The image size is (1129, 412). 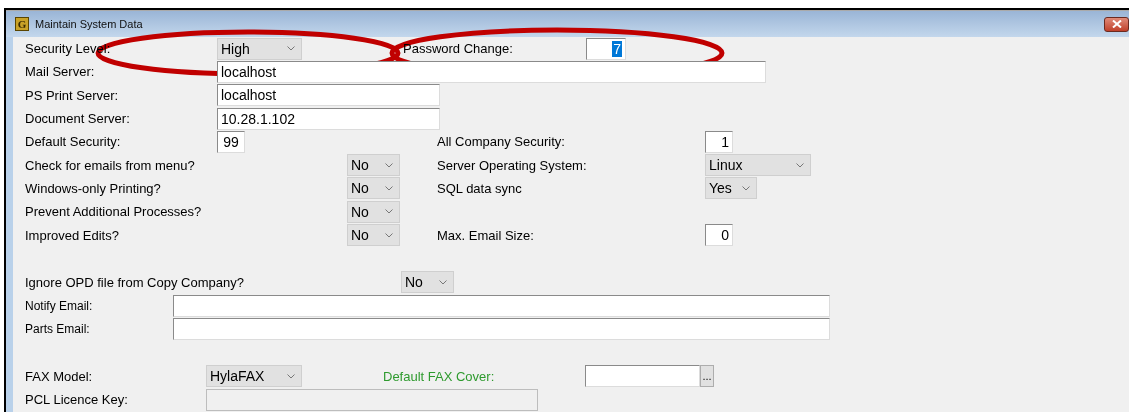 I want to click on notify-email-field, so click(x=501, y=305).